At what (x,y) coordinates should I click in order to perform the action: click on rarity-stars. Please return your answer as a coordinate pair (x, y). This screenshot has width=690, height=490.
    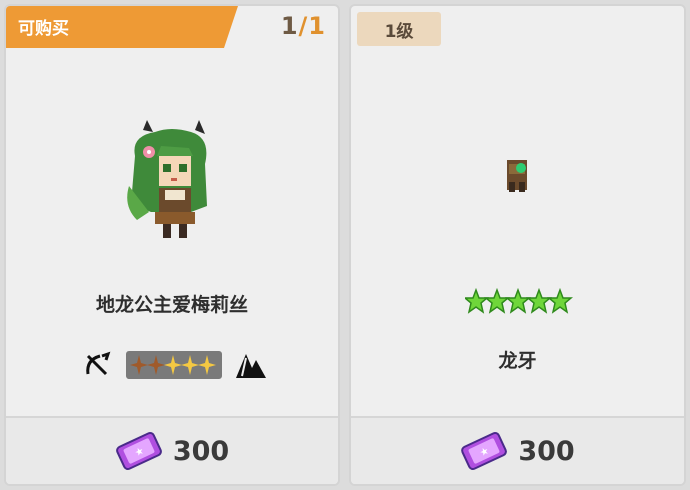
    Looking at the image, I should click on (174, 365).